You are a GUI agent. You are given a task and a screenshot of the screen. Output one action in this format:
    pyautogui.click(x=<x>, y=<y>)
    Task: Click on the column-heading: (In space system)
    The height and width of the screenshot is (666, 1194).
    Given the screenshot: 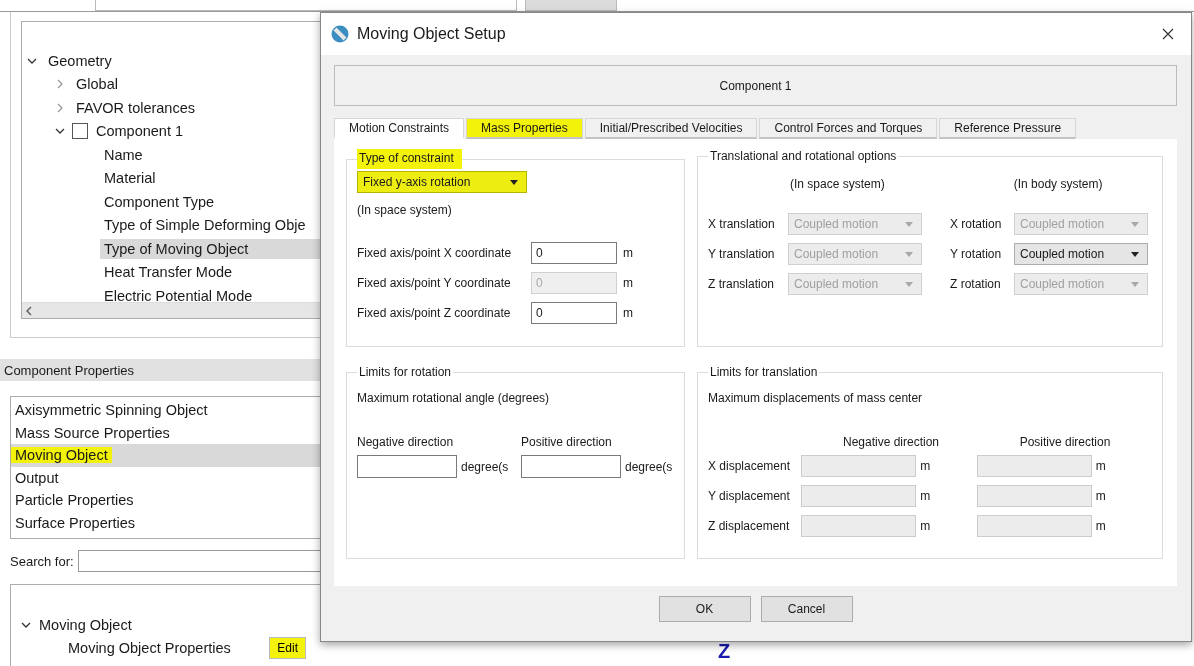 What is the action you would take?
    pyautogui.click(x=837, y=184)
    